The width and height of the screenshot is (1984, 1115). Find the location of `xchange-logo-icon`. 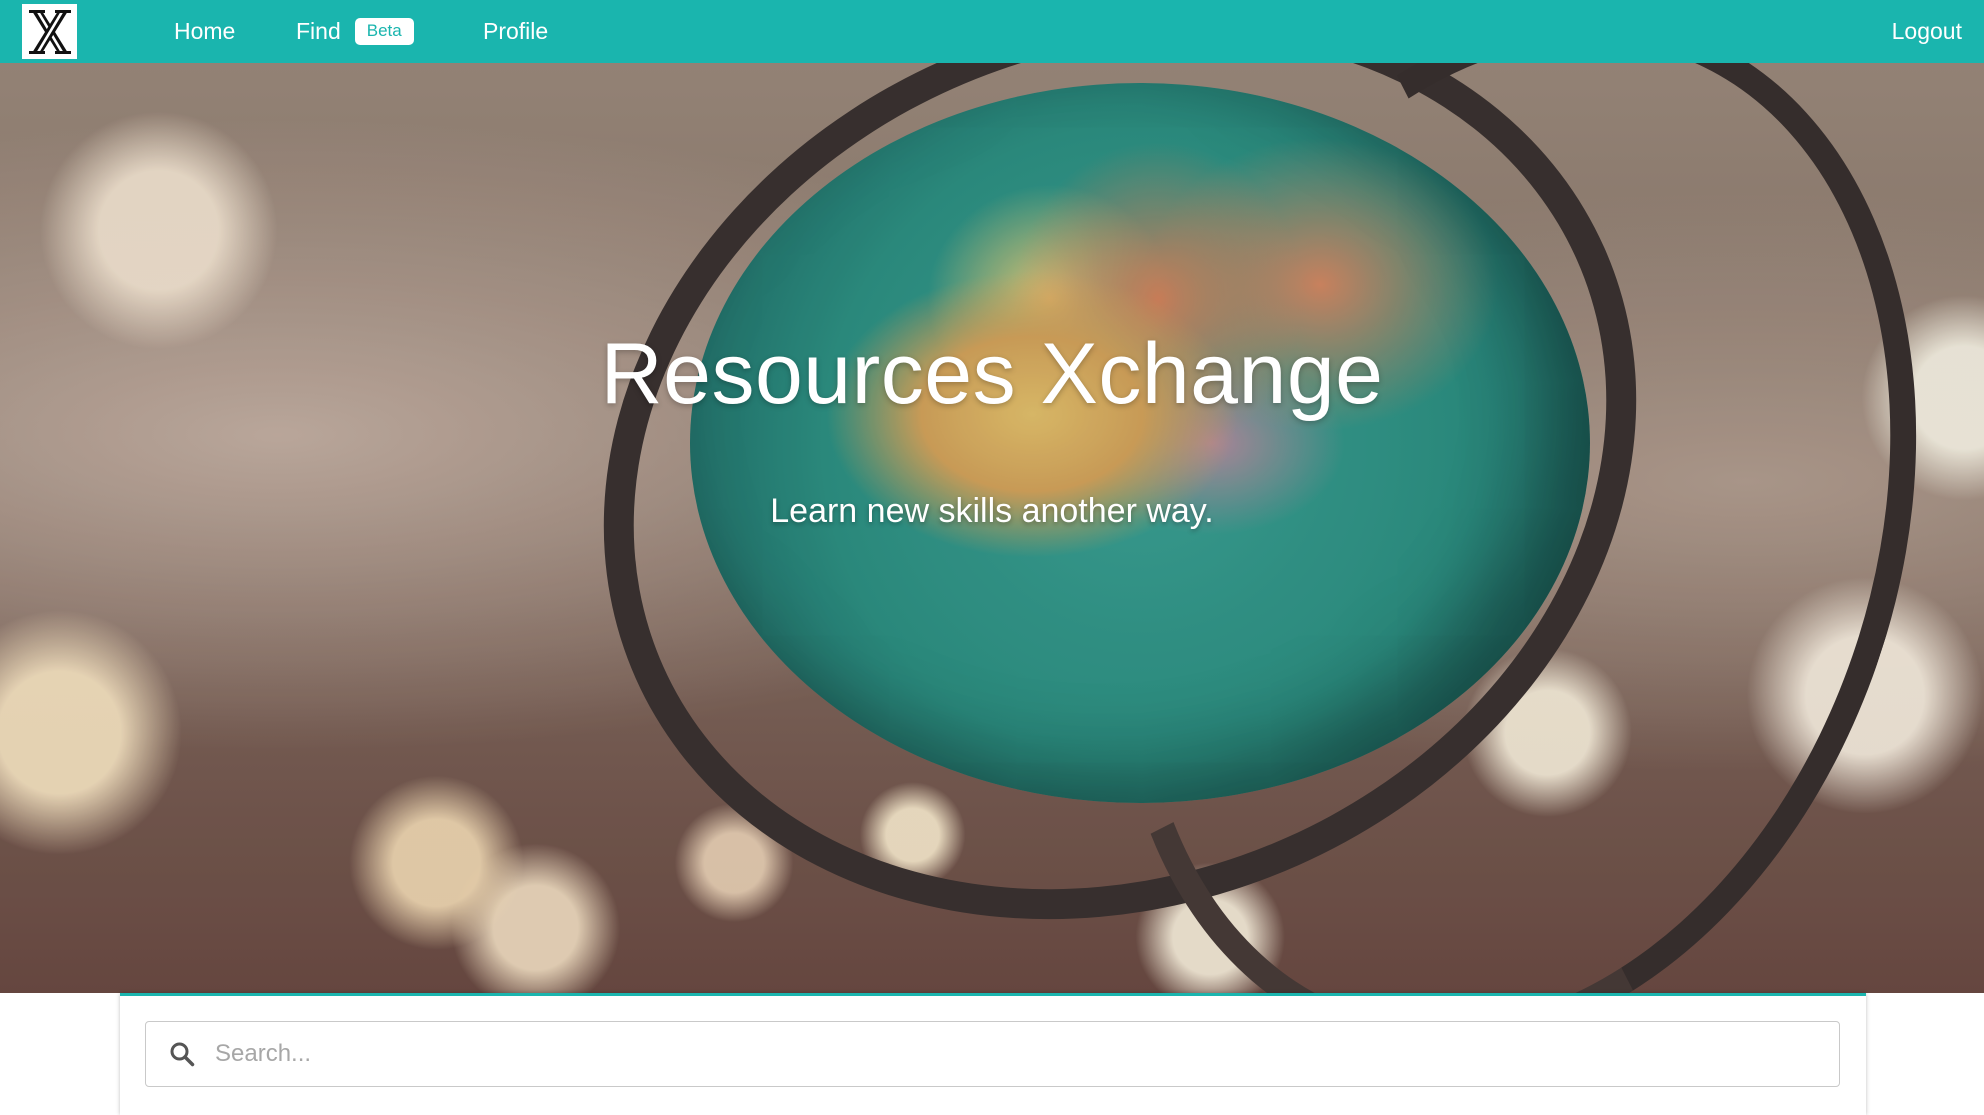

xchange-logo-icon is located at coordinates (49, 31).